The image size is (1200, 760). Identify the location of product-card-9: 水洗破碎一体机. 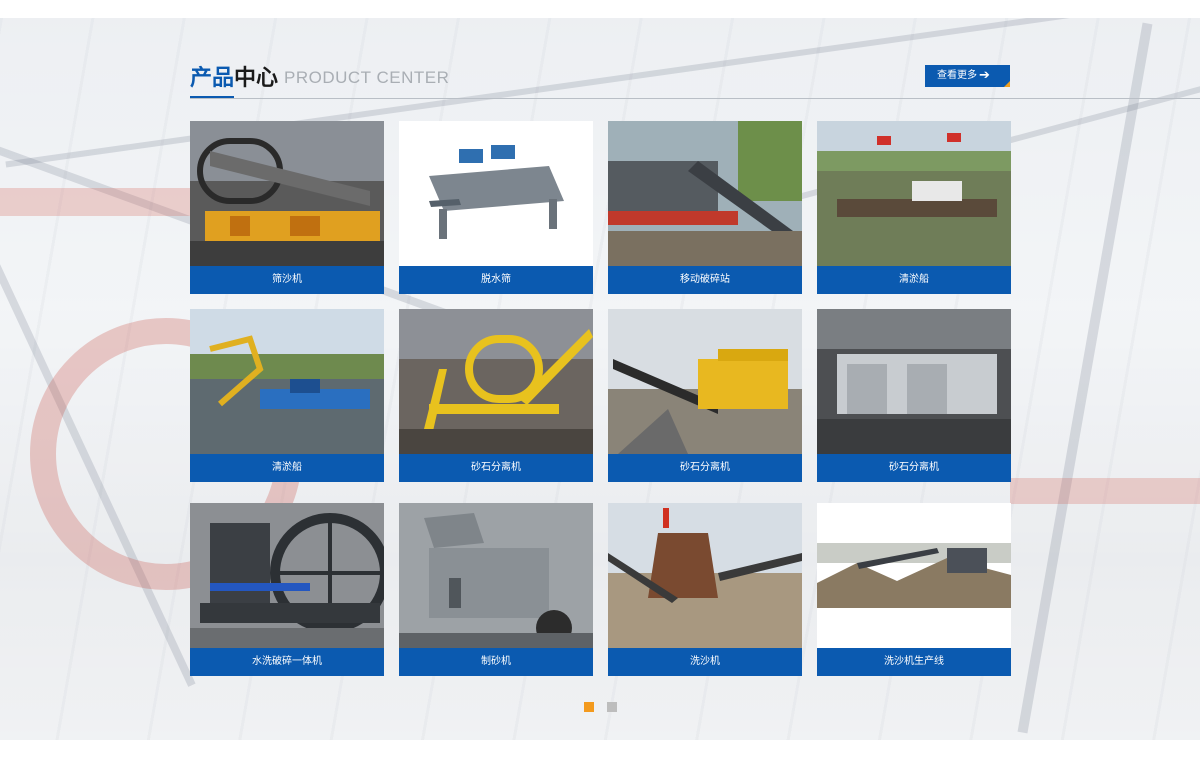
(287, 589).